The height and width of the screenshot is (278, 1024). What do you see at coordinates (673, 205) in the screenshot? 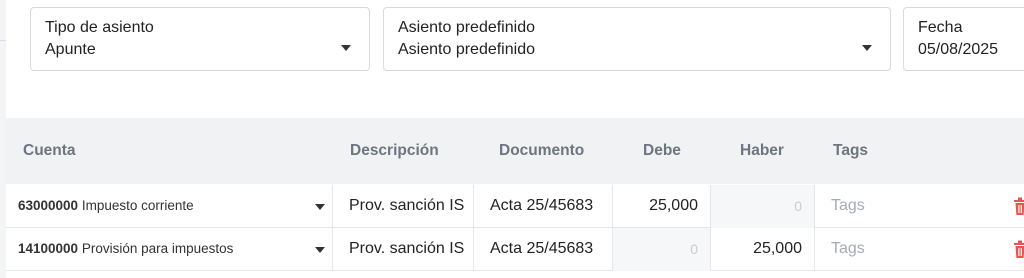
I see `debe-value: 25,000` at bounding box center [673, 205].